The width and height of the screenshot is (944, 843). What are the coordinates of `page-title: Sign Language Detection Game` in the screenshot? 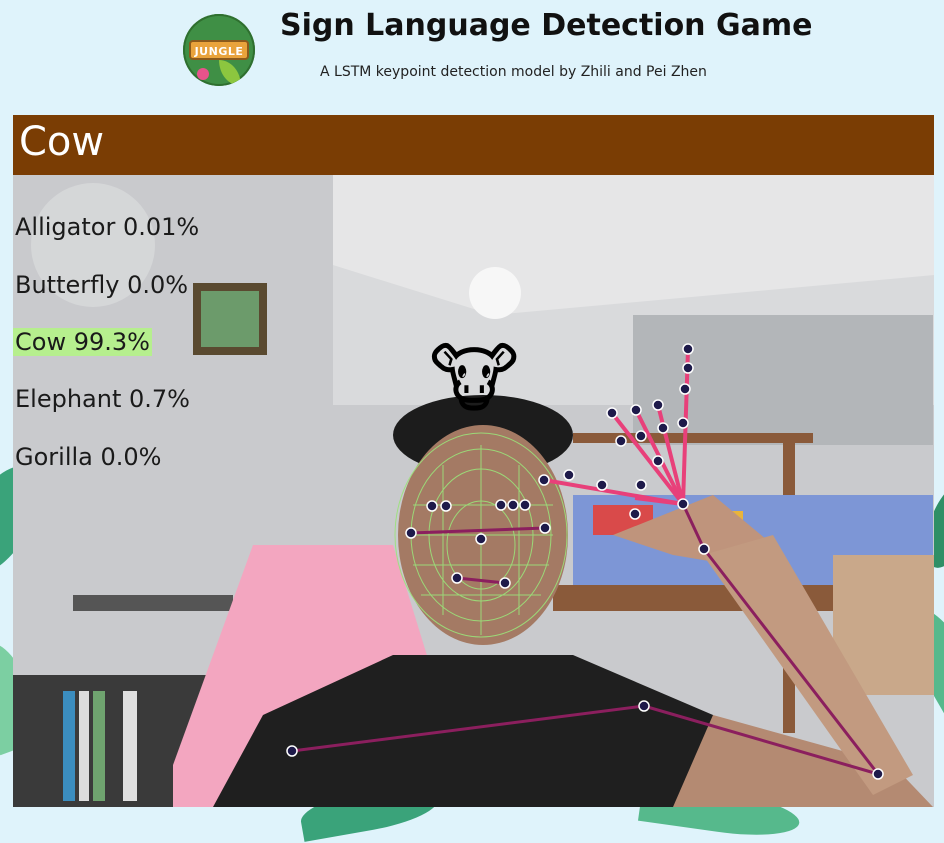 It's located at (546, 25).